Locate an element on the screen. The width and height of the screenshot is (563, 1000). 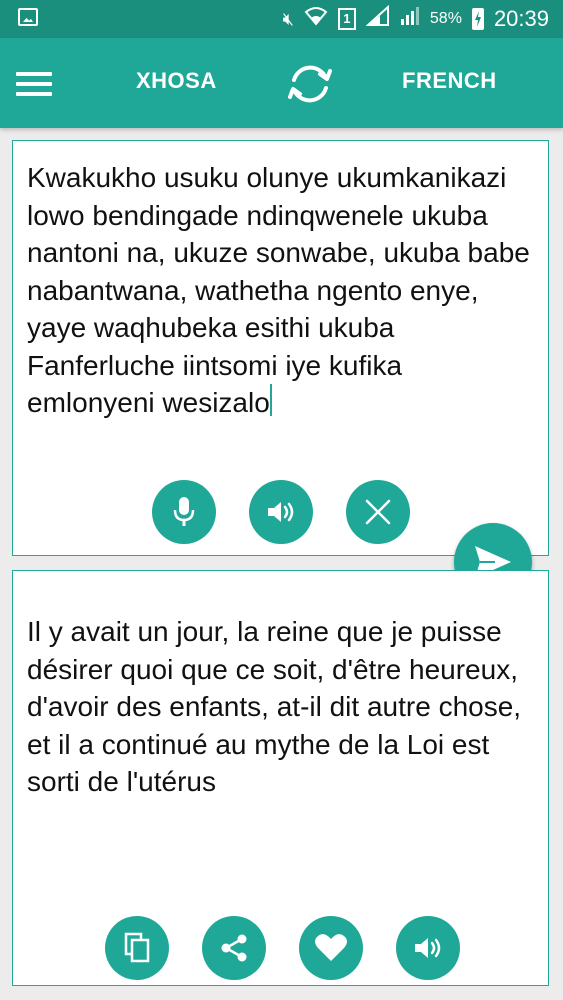
favorite-button is located at coordinates (331, 948).